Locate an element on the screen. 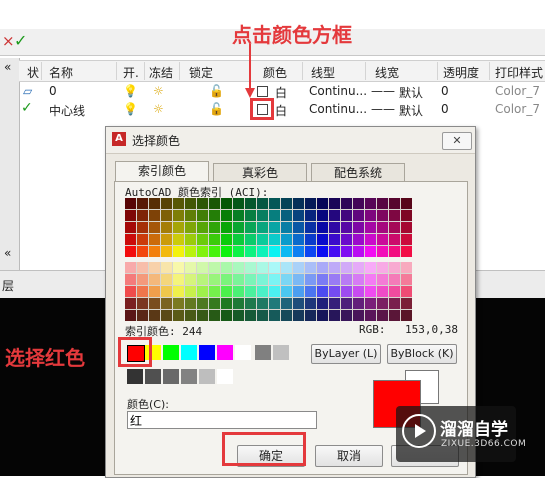 The height and width of the screenshot is (478, 545). swatch-gray is located at coordinates (263, 352).